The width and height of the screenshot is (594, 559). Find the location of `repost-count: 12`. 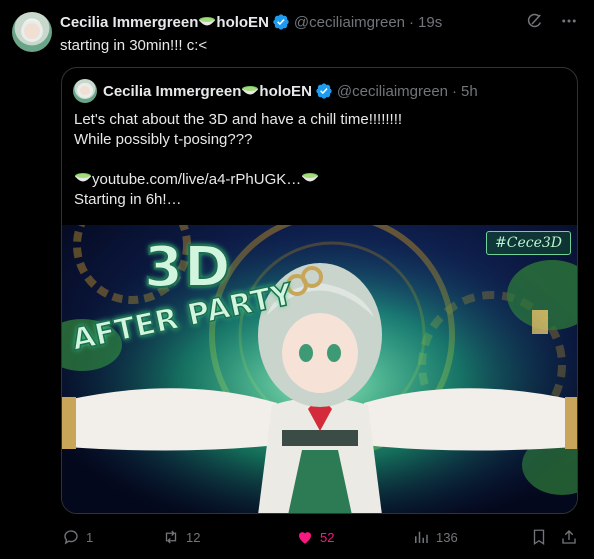

repost-count: 12 is located at coordinates (193, 537).